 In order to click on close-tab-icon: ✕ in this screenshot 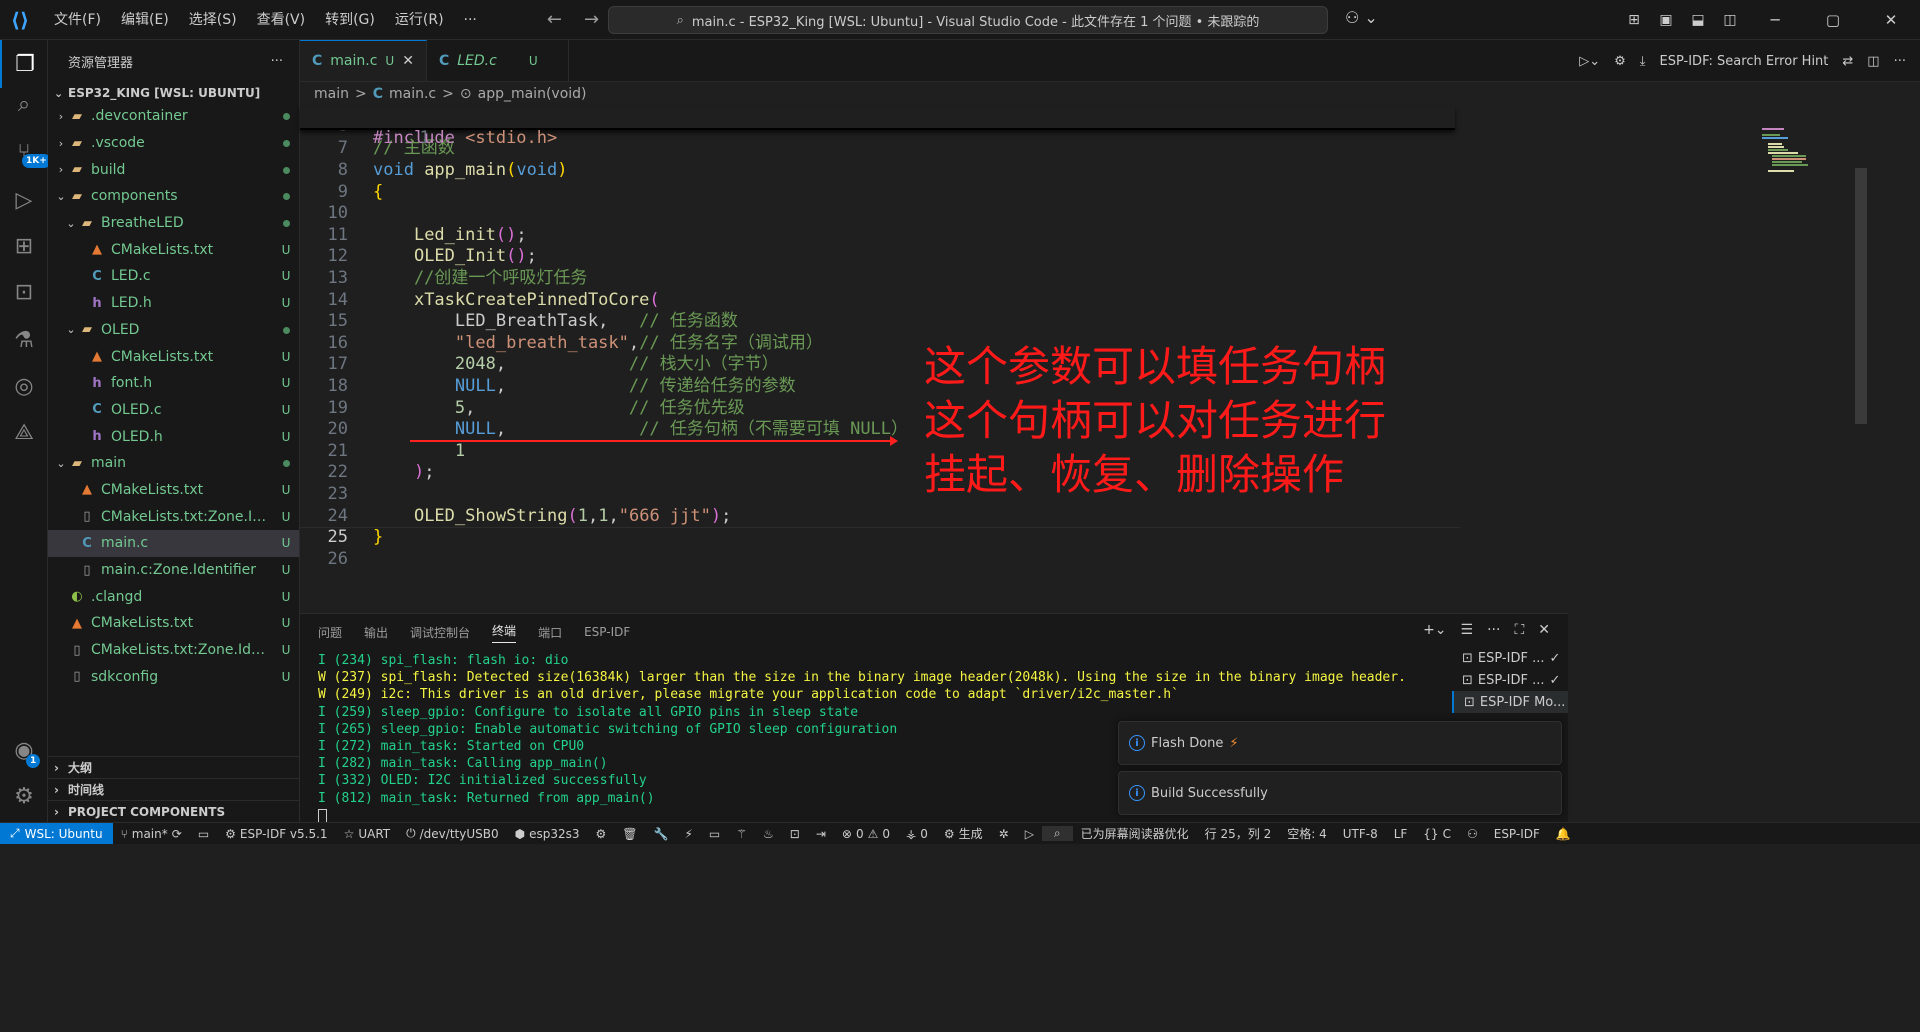, I will do `click(408, 61)`.